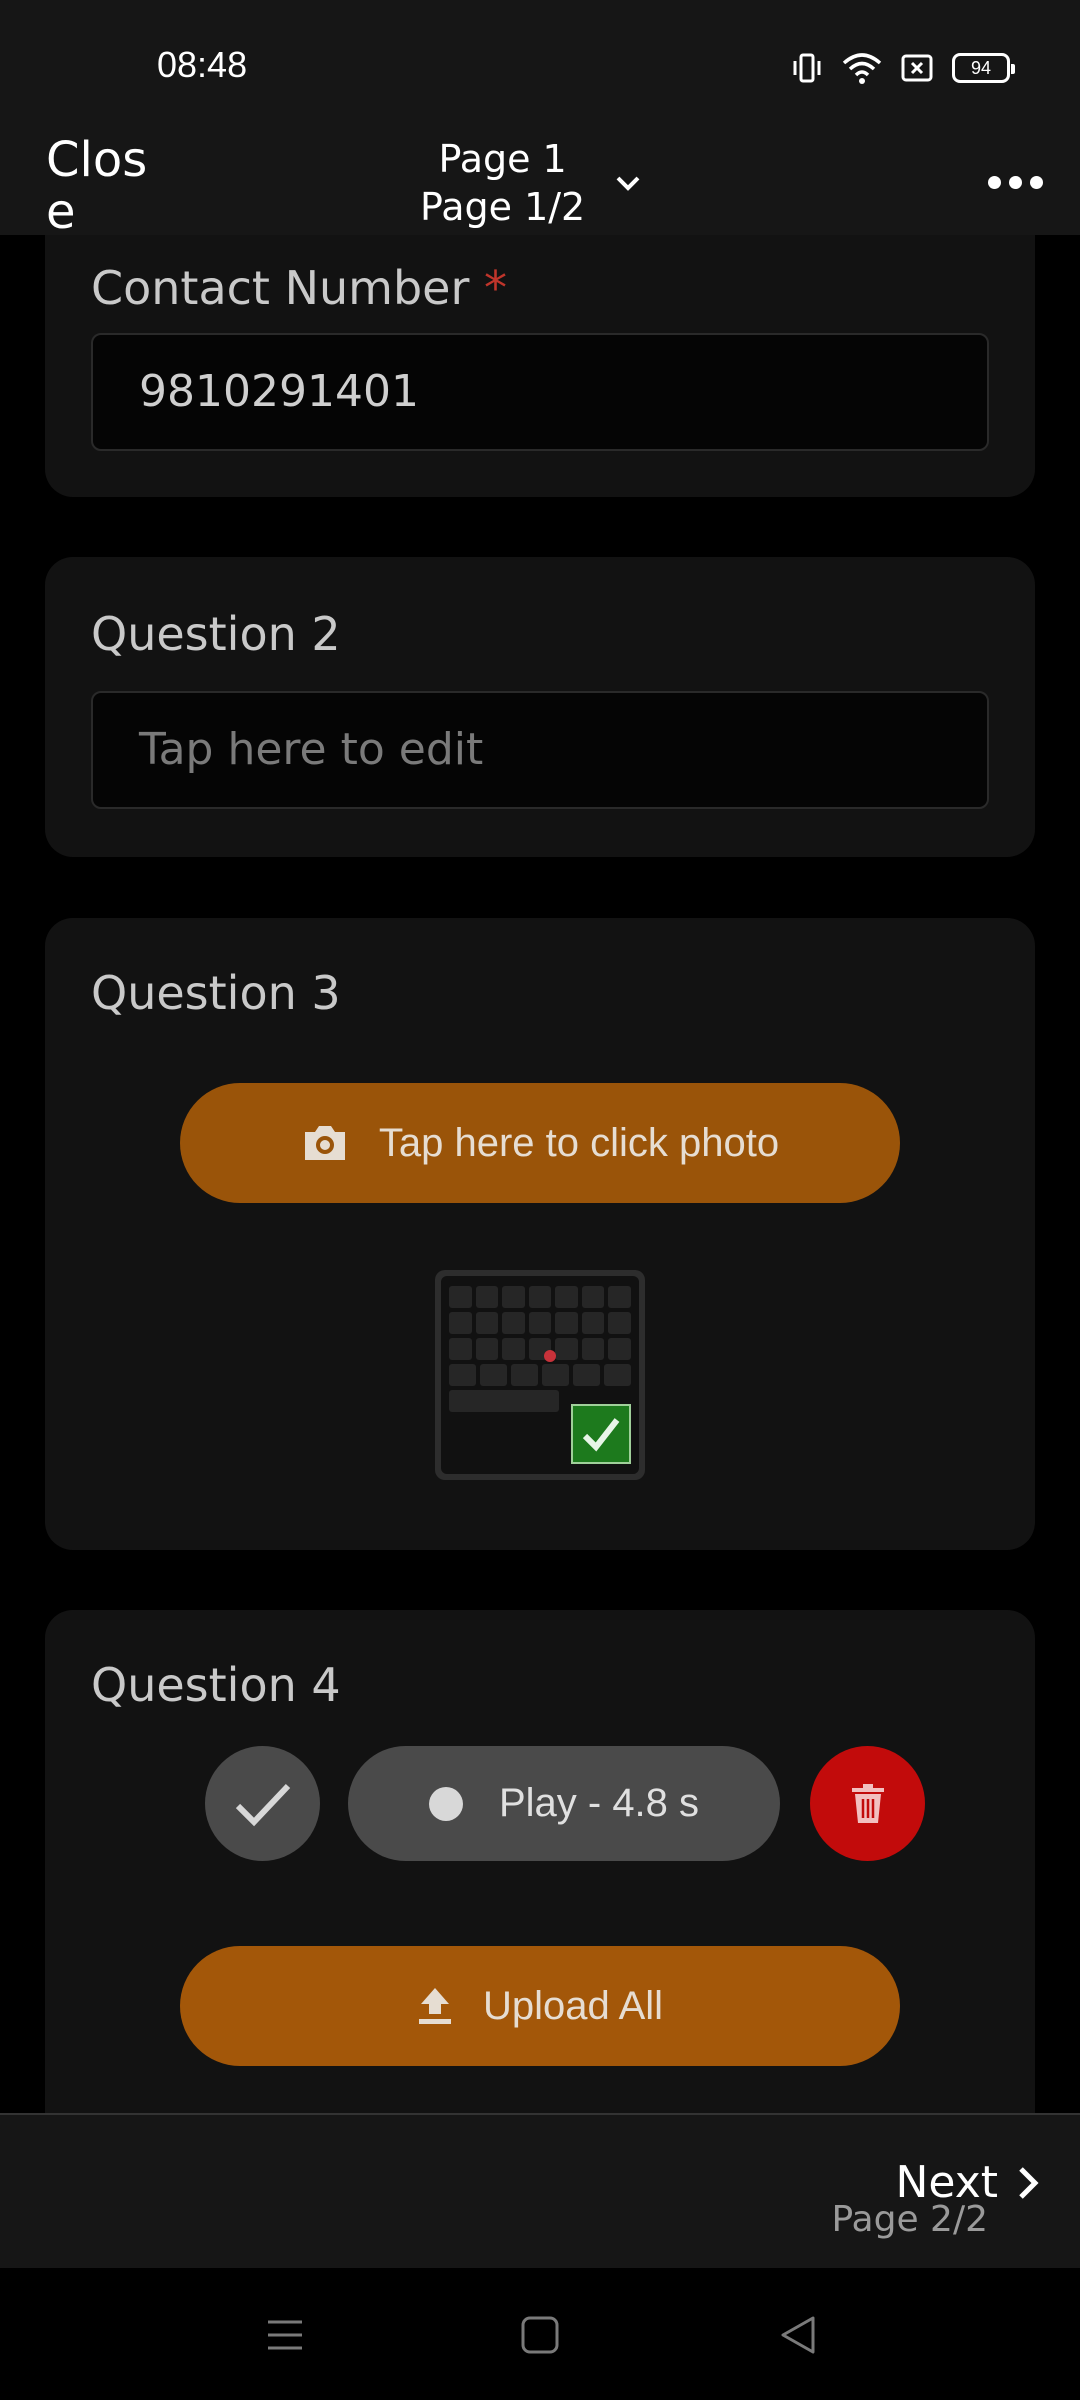 Image resolution: width=1080 pixels, height=2400 pixels. I want to click on question-2-label: Question 2, so click(216, 634).